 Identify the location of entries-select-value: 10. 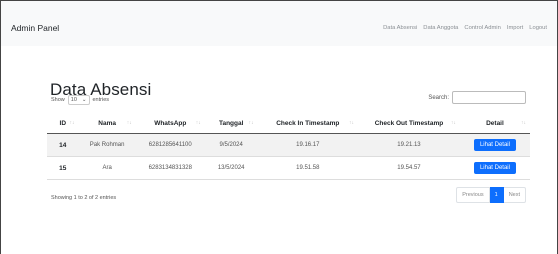
(73, 100).